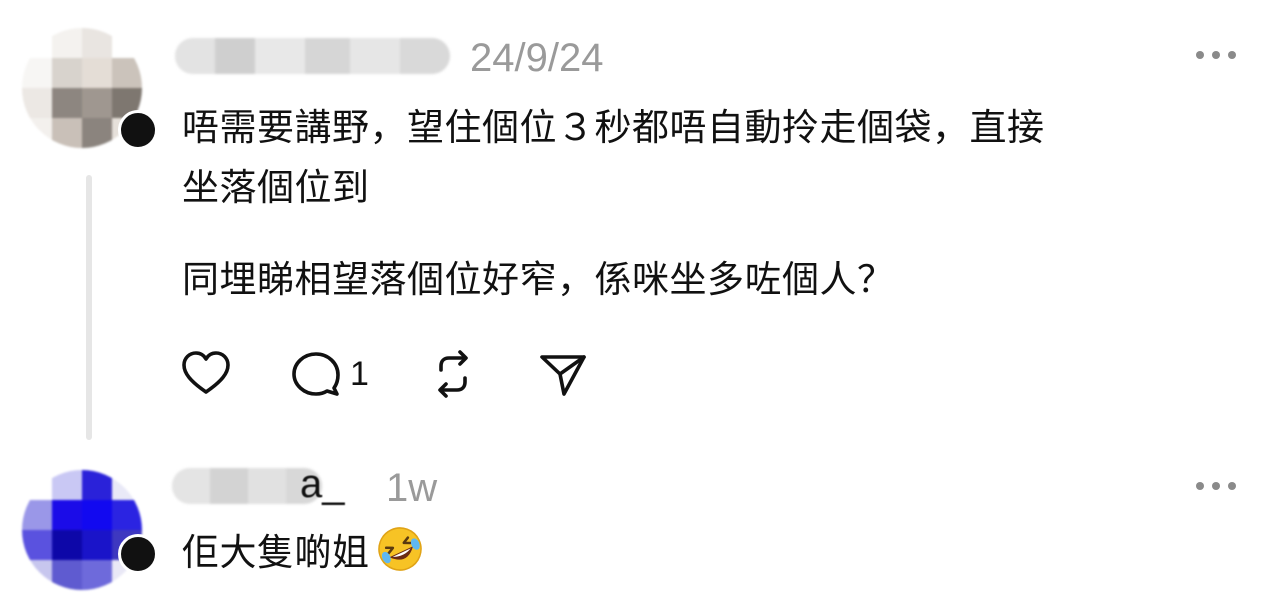 This screenshot has height=604, width=1284. What do you see at coordinates (276, 552) in the screenshot?
I see `comment-paragraph: 佢大隻啲姐` at bounding box center [276, 552].